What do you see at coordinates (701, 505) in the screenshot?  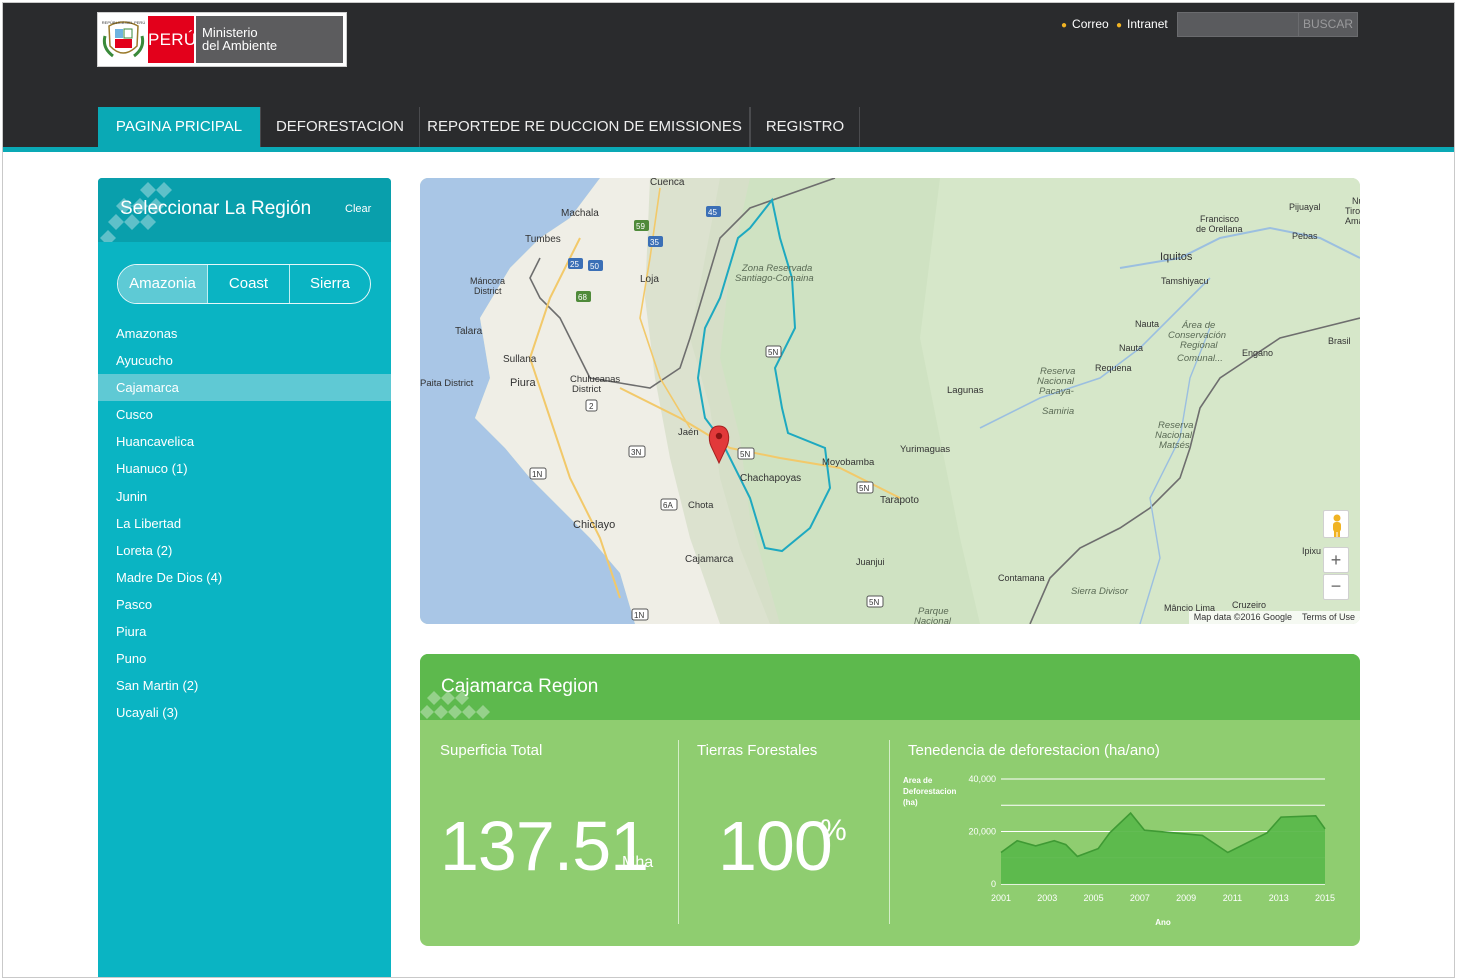 I see `map-label-chota: Chota` at bounding box center [701, 505].